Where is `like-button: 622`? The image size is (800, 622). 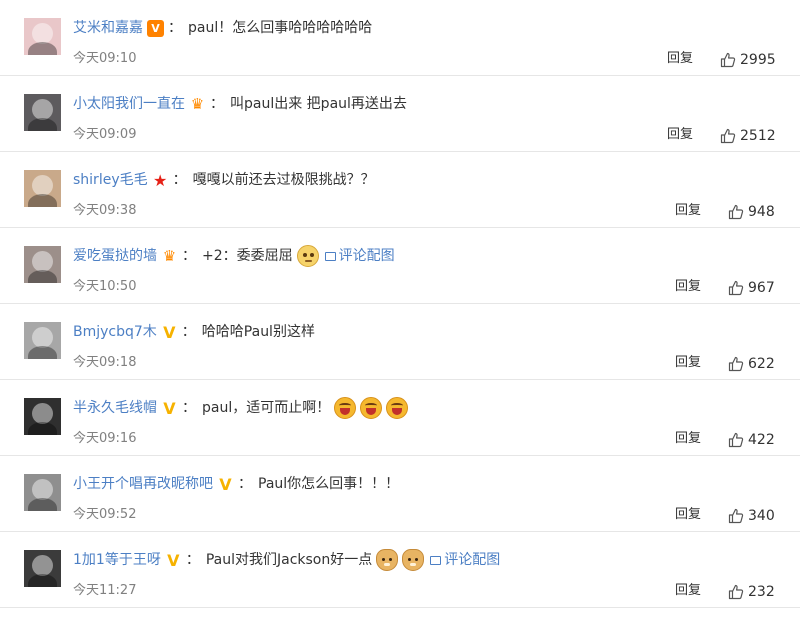
like-button: 622 is located at coordinates (751, 364).